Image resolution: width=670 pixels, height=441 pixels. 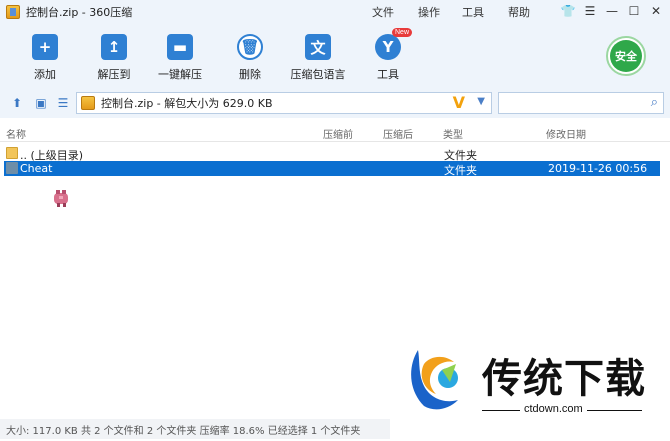 What do you see at coordinates (459, 102) in the screenshot?
I see `verified-v-icon: V` at bounding box center [459, 102].